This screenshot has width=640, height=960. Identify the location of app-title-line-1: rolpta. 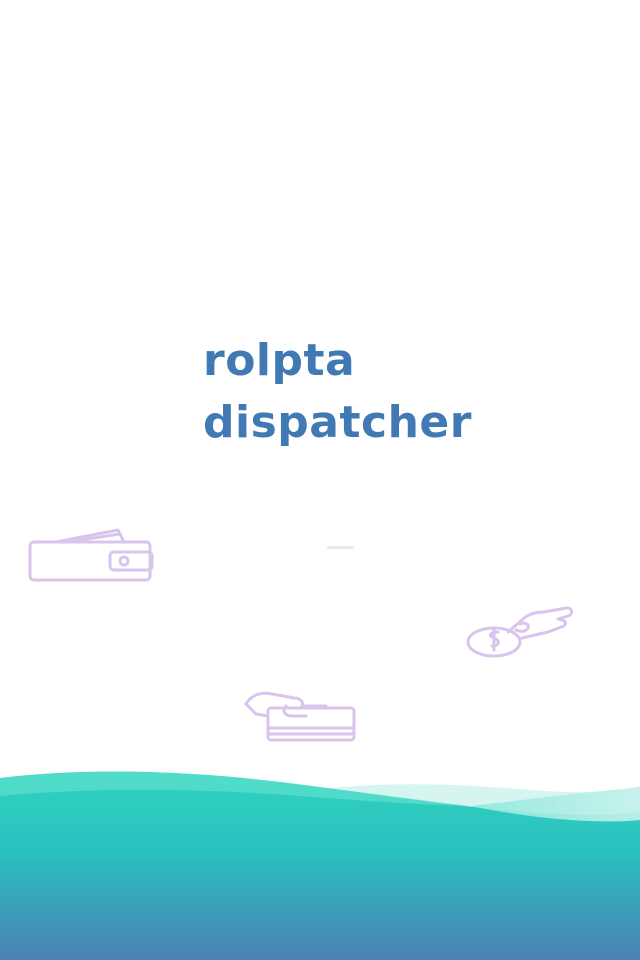
(279, 360).